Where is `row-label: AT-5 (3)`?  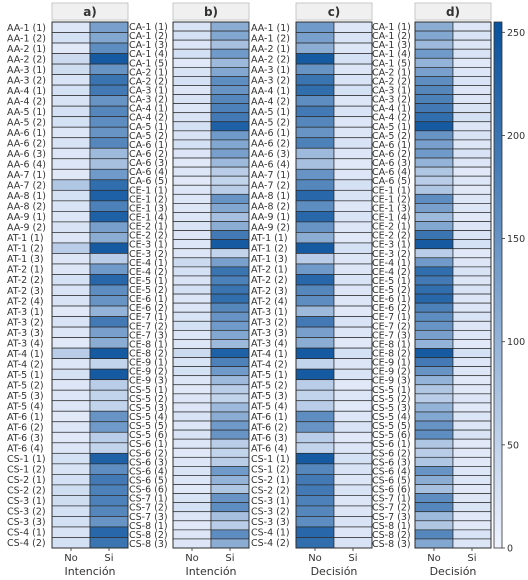
row-label: AT-5 (3) is located at coordinates (269, 396).